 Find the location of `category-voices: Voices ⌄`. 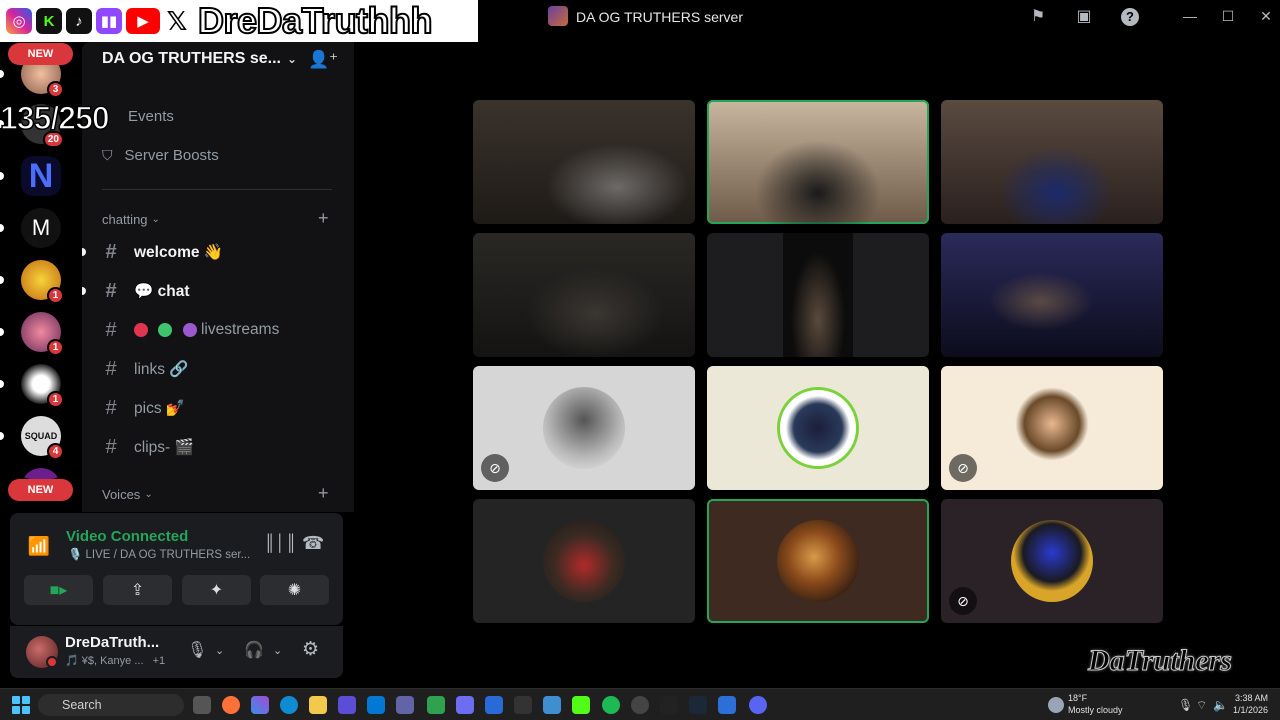

category-voices: Voices ⌄ is located at coordinates (127, 494).